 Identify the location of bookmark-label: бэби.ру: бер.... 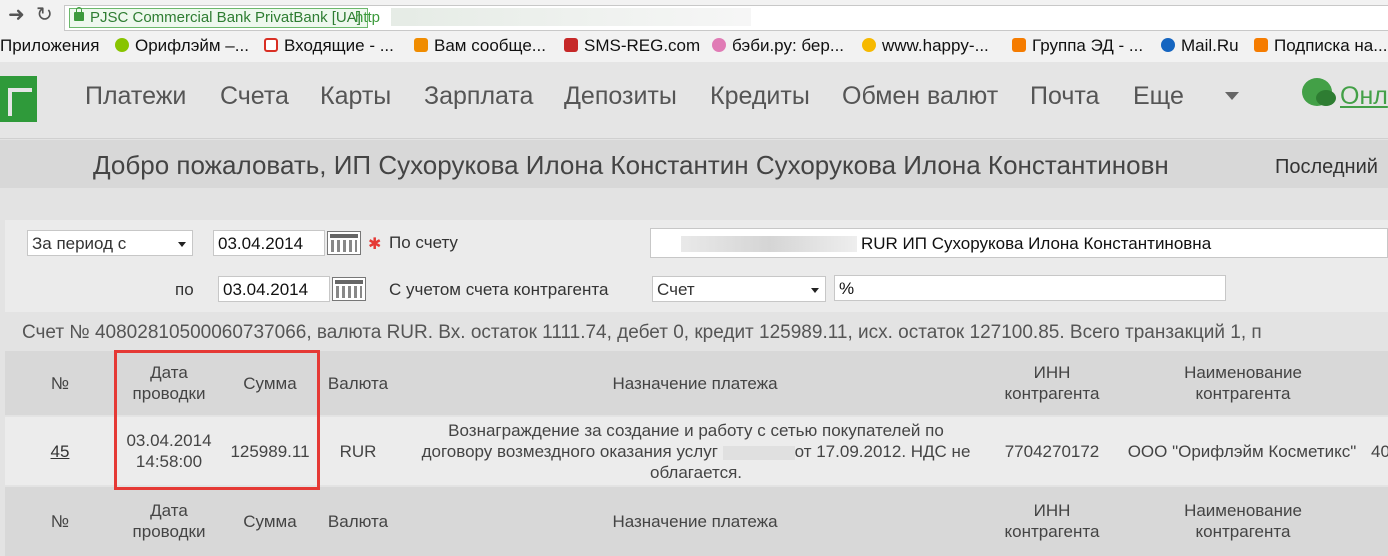
(788, 45).